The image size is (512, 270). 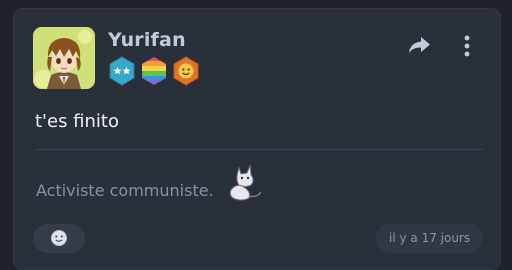 I want to click on add-reaction-button, so click(x=59, y=238).